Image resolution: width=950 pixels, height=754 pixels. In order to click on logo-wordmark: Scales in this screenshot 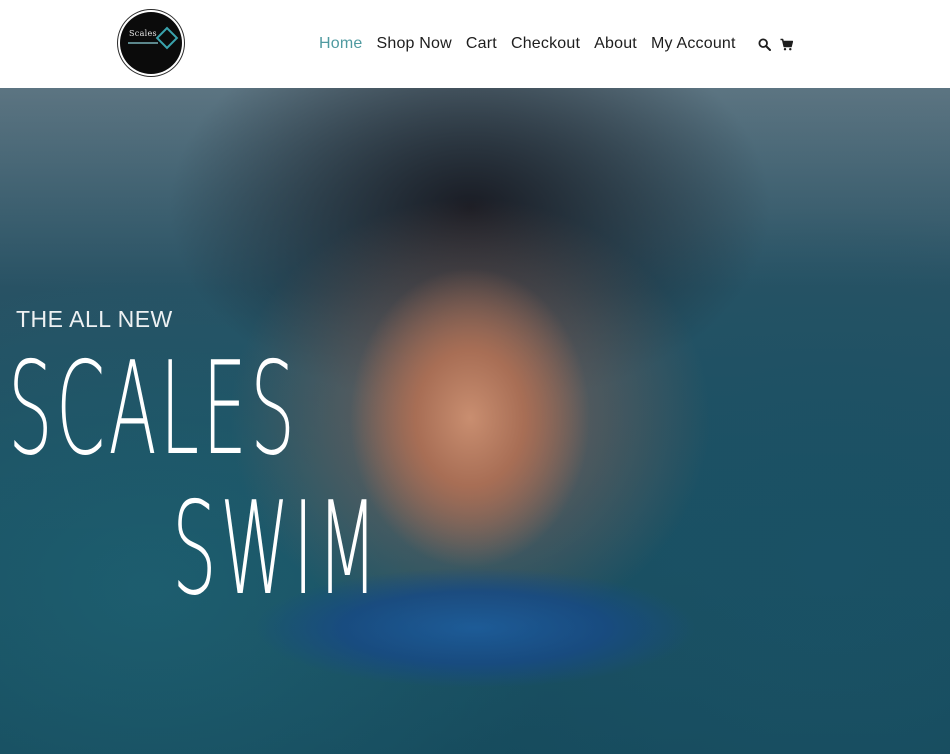, I will do `click(143, 33)`.